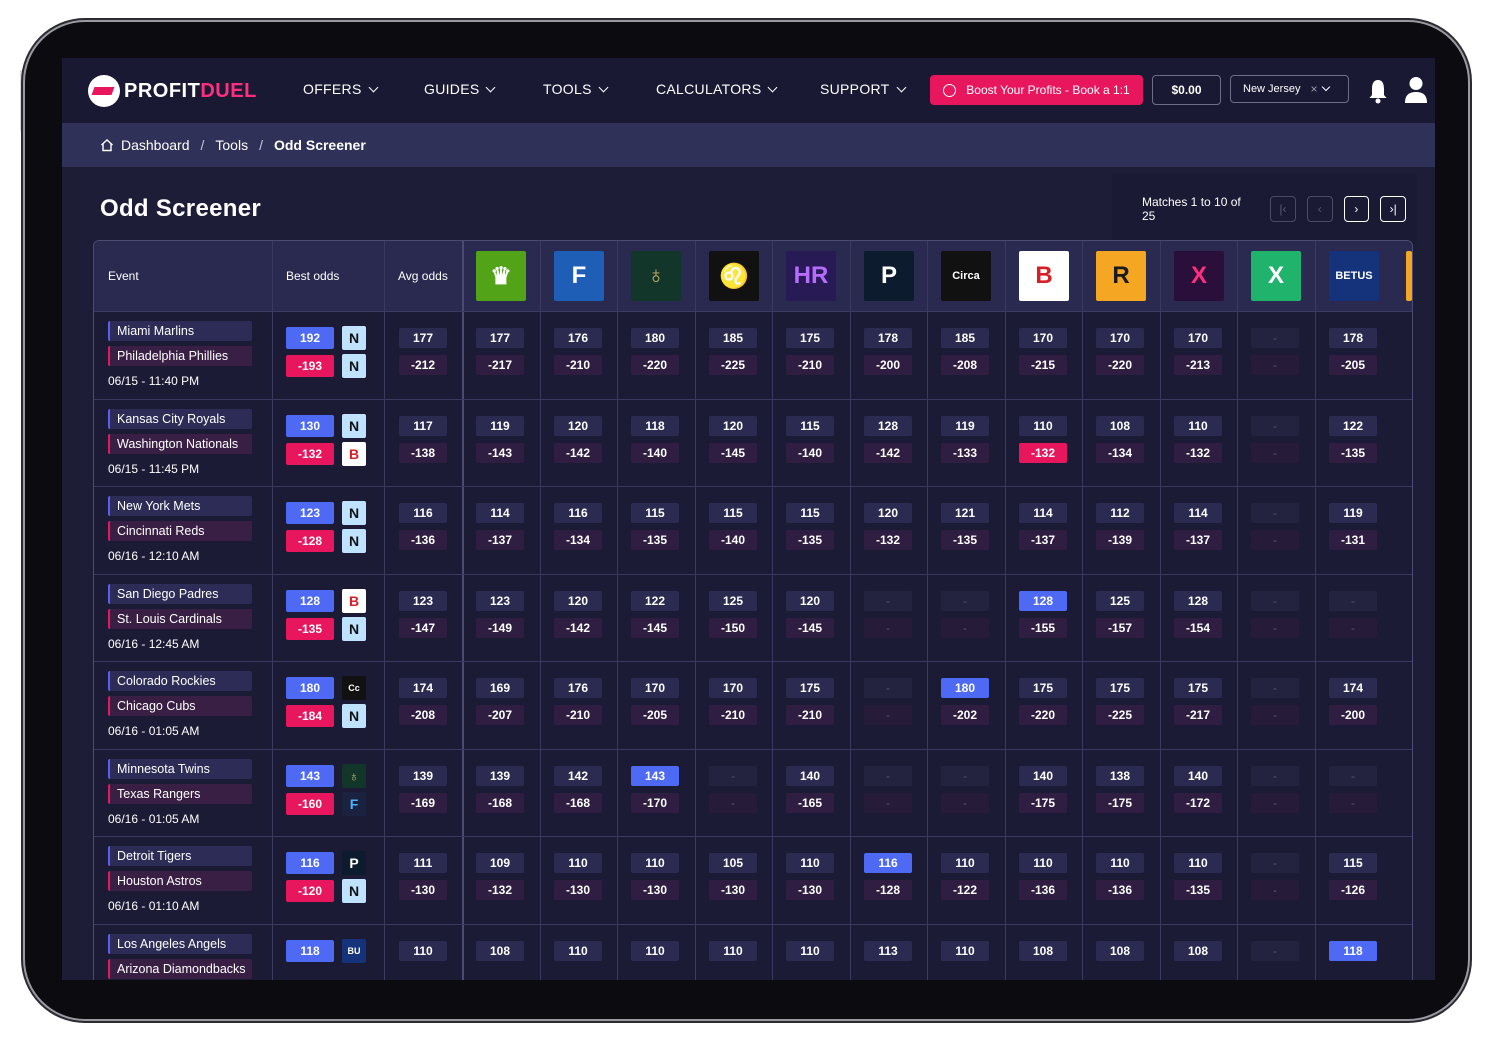 The width and height of the screenshot is (1500, 1045). What do you see at coordinates (310, 716) in the screenshot?
I see `best-odds-away: -184` at bounding box center [310, 716].